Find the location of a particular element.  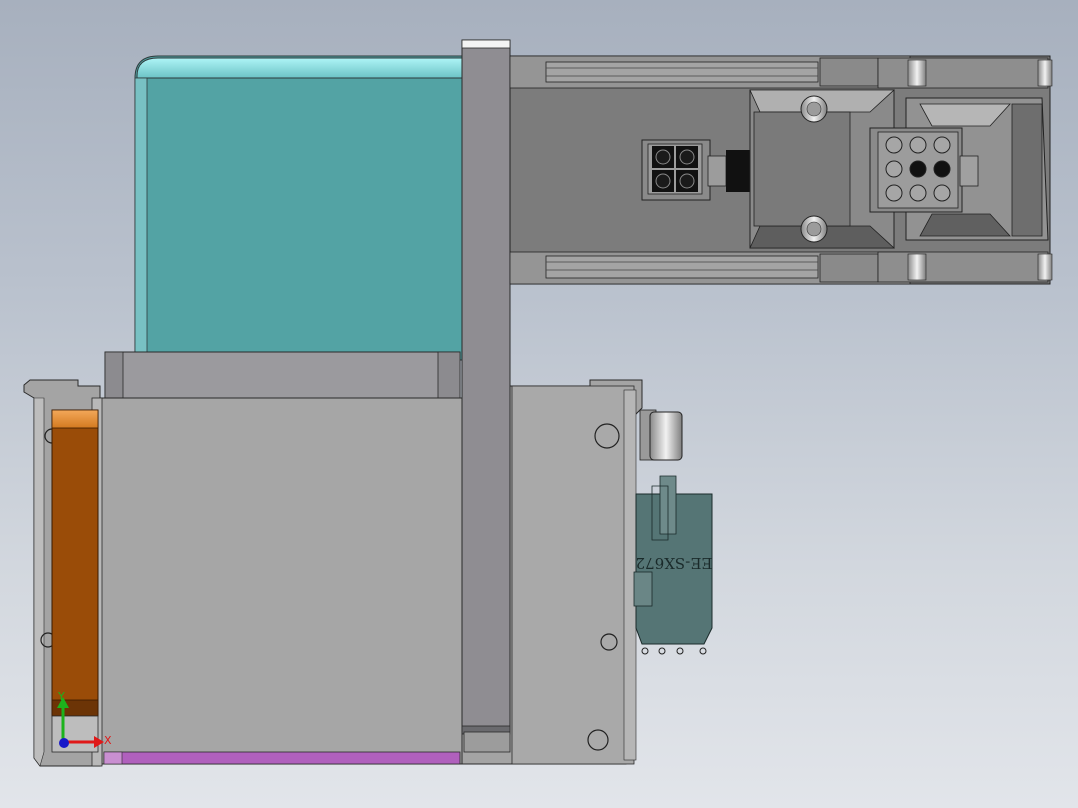

optical-sensor: EE-SX672 is located at coordinates (673, 565).